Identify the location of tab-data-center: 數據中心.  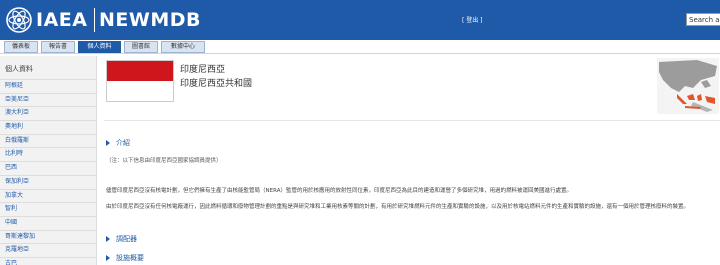
(183, 47).